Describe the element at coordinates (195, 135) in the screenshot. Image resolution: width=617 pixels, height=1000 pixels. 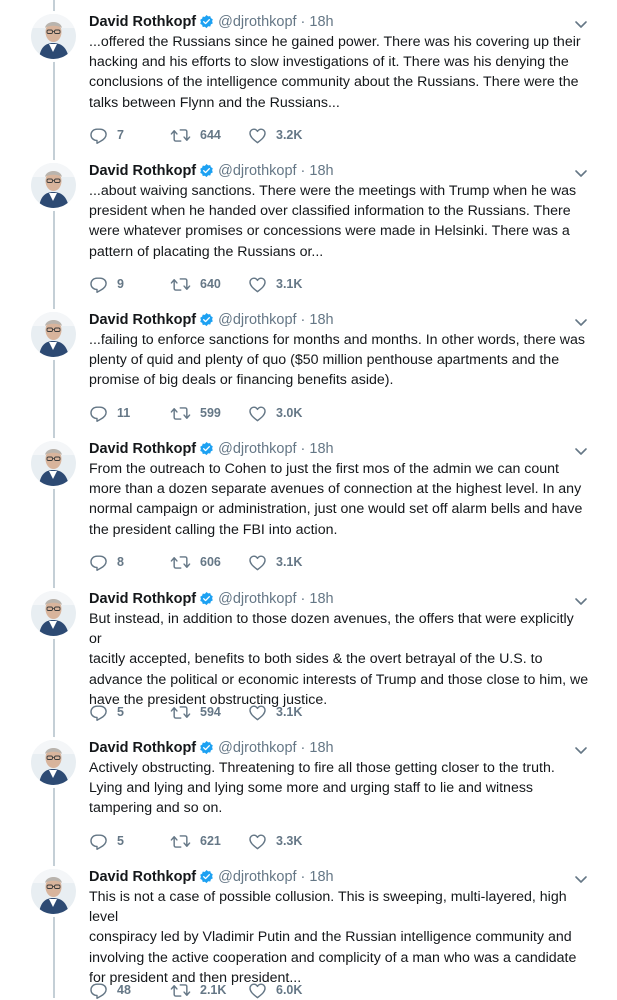
I see `retweet-button: 644` at that location.